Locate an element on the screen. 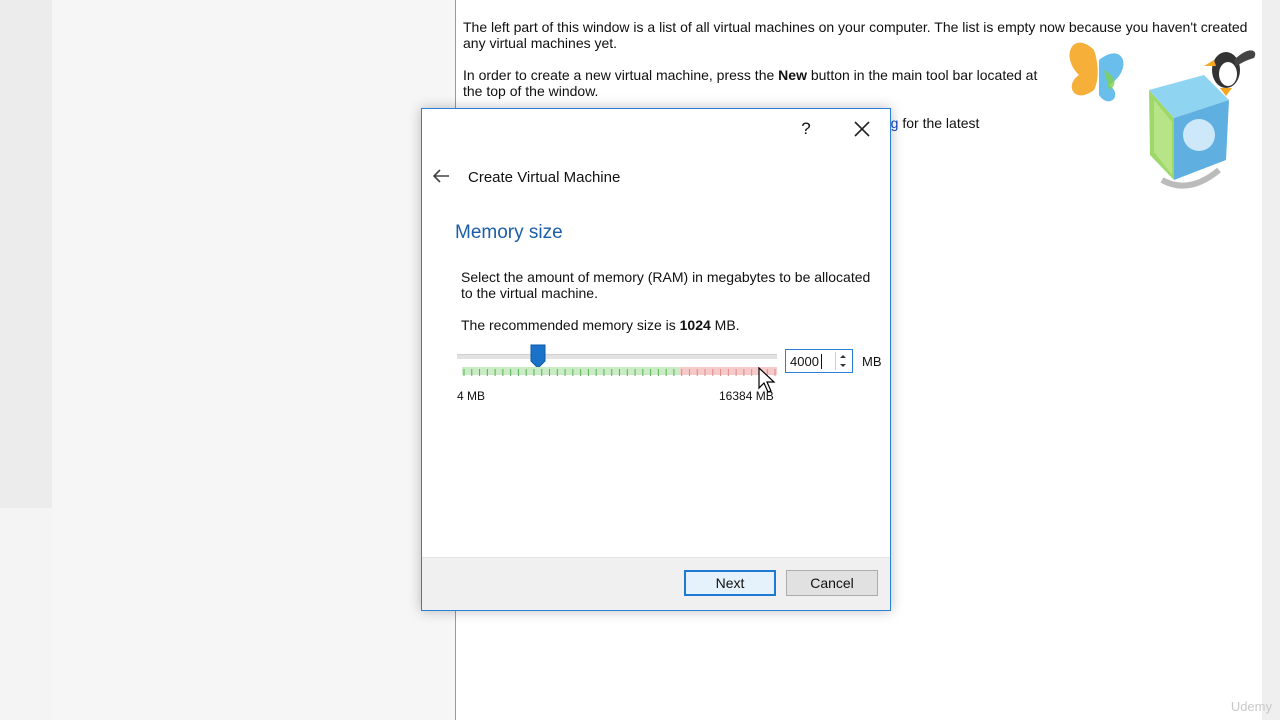 The image size is (1280, 720). memory-unit-label: MB is located at coordinates (872, 361).